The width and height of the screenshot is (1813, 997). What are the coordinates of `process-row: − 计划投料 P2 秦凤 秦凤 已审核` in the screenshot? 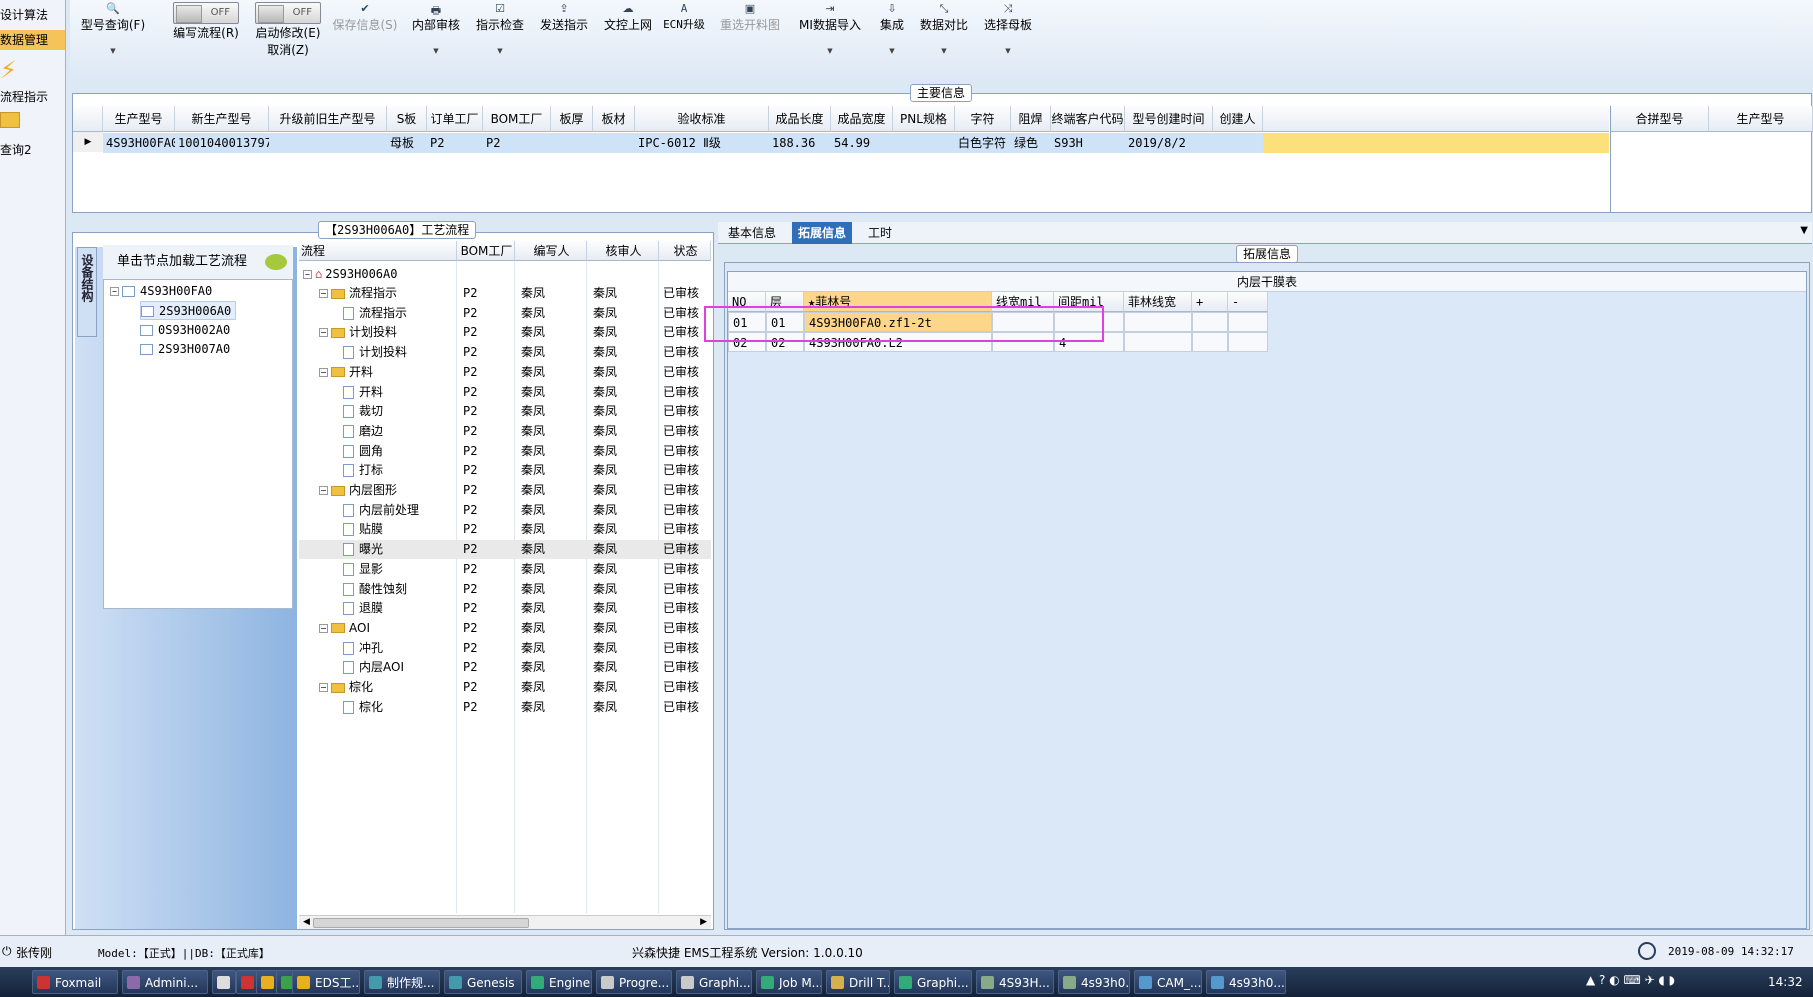 It's located at (505, 332).